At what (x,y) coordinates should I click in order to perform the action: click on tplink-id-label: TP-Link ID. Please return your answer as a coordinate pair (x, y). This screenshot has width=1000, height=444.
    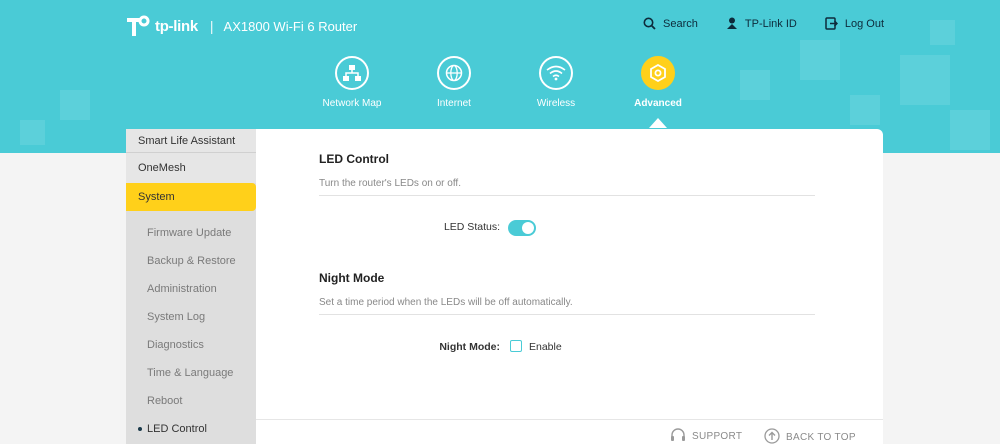
    Looking at the image, I should click on (770, 23).